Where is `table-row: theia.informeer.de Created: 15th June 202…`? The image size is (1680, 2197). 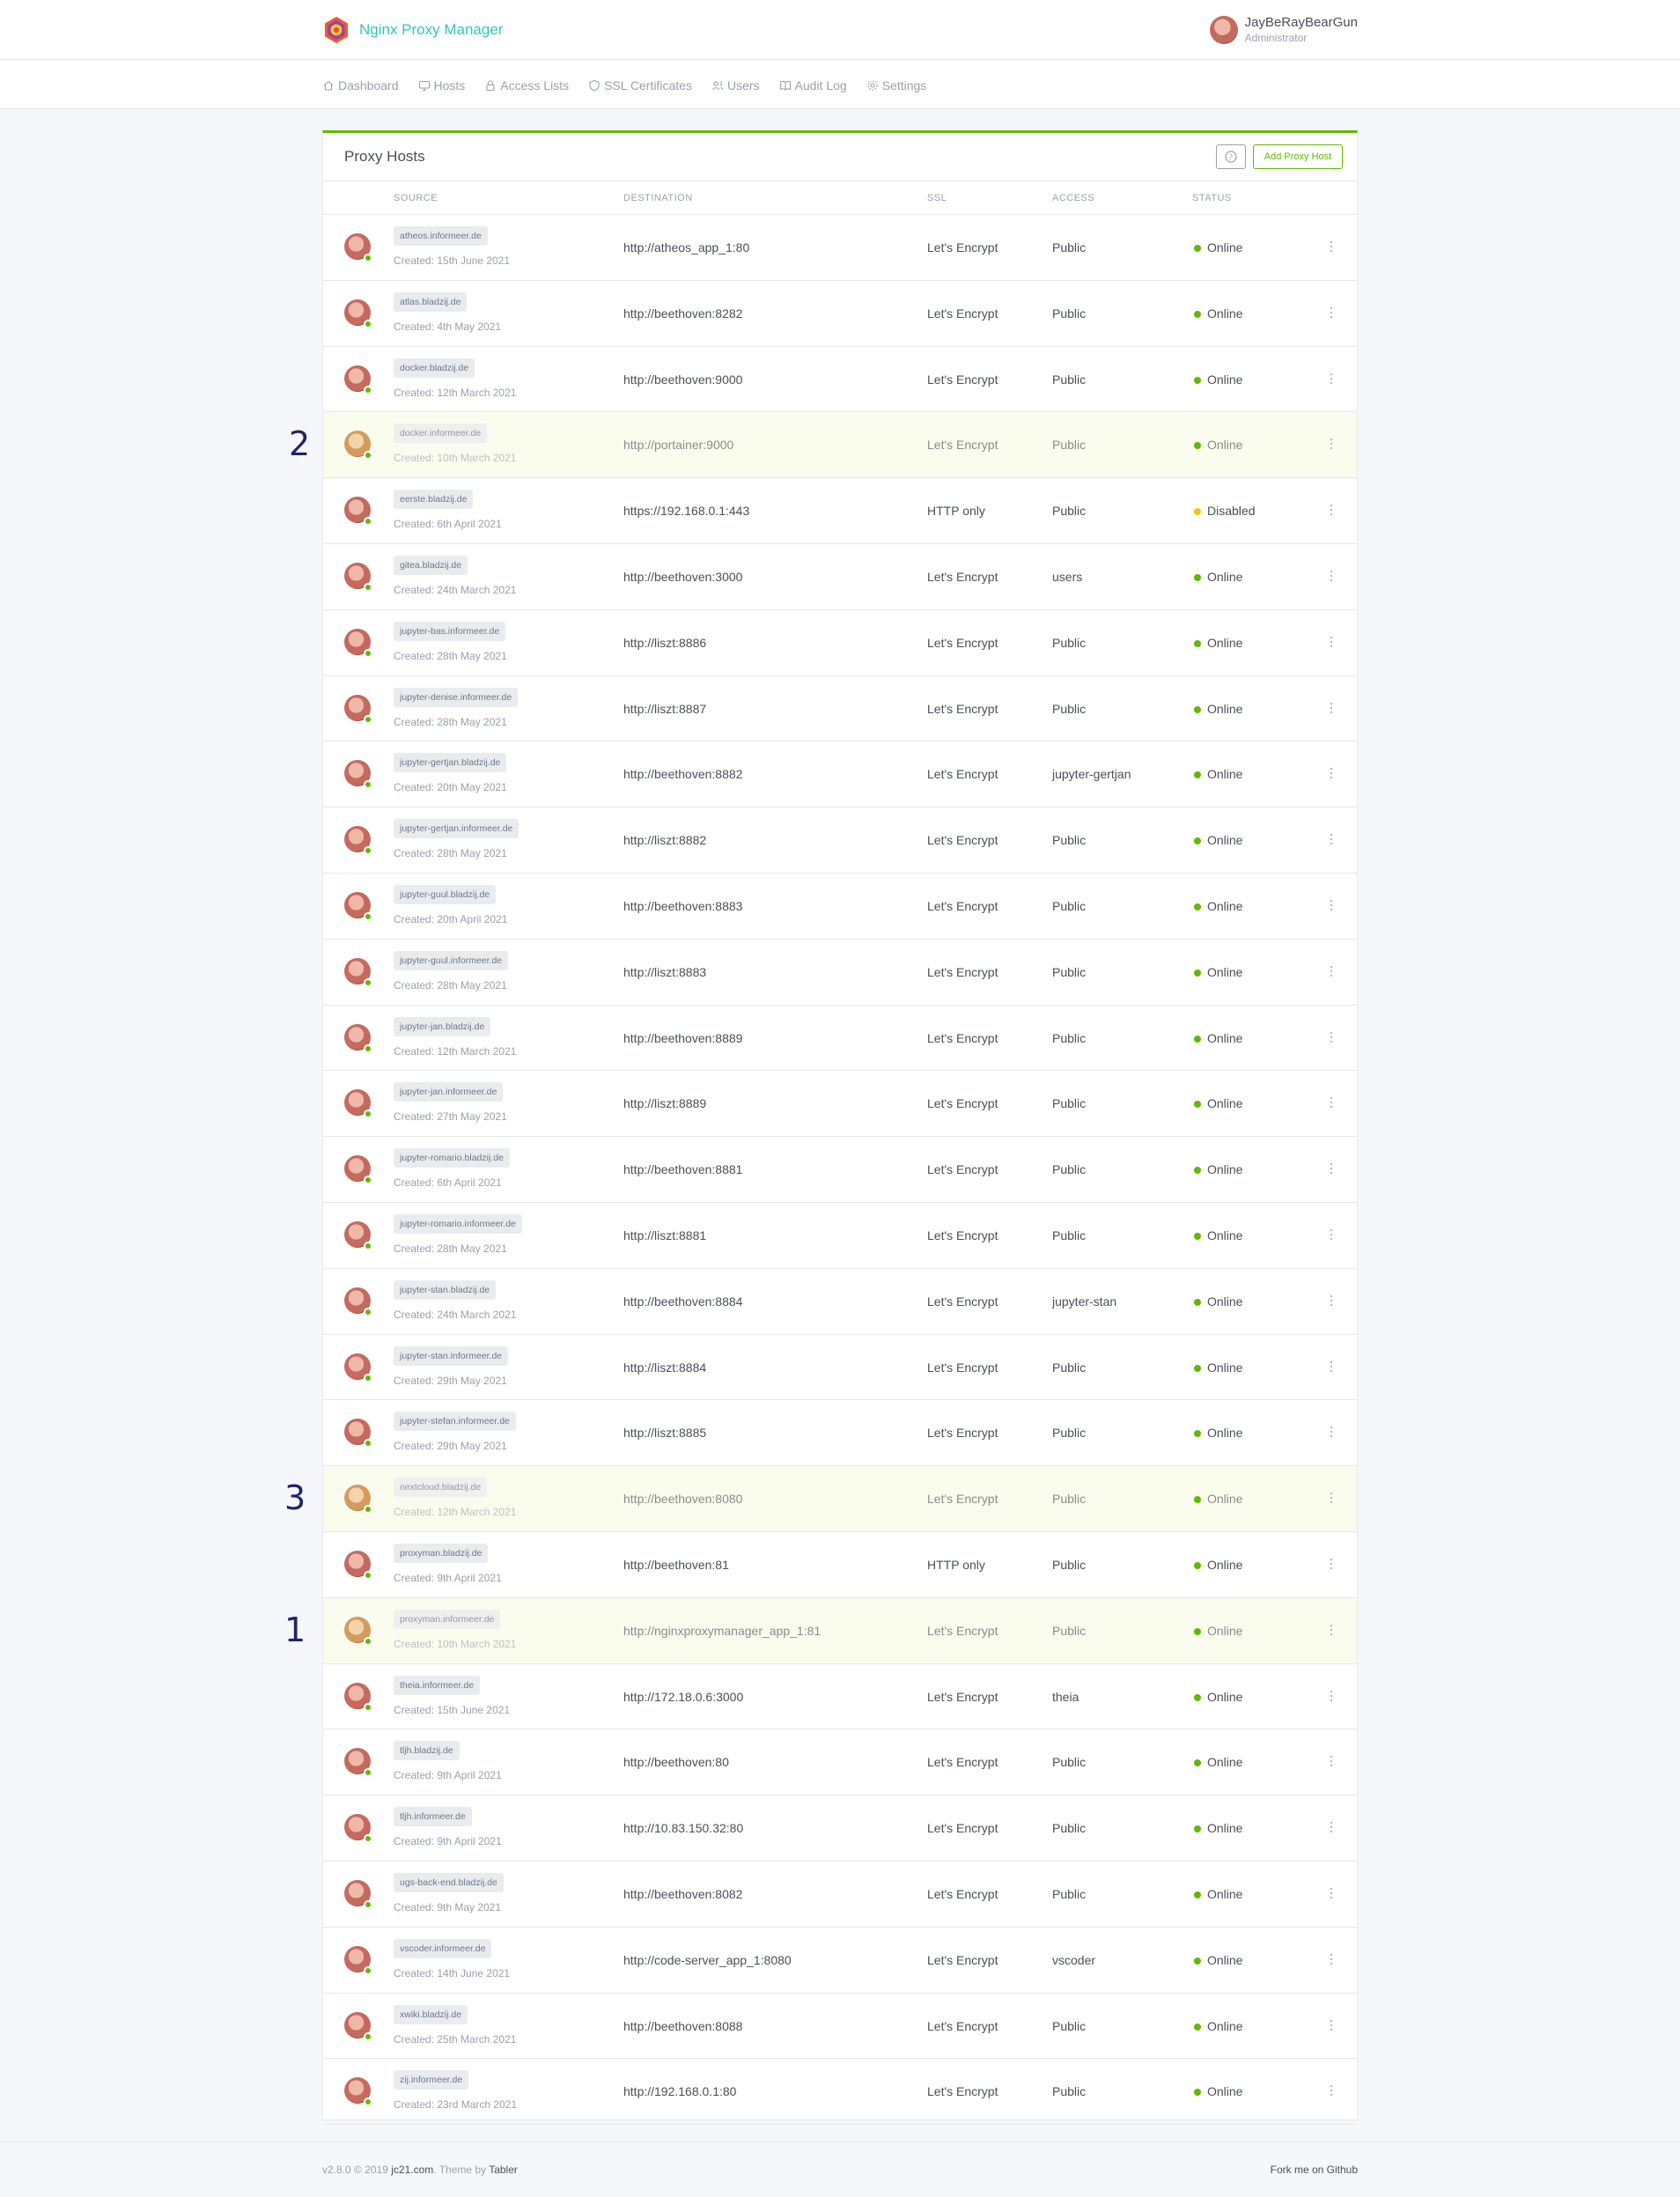
table-row: theia.informeer.de Created: 15th June 202… is located at coordinates (840, 1697).